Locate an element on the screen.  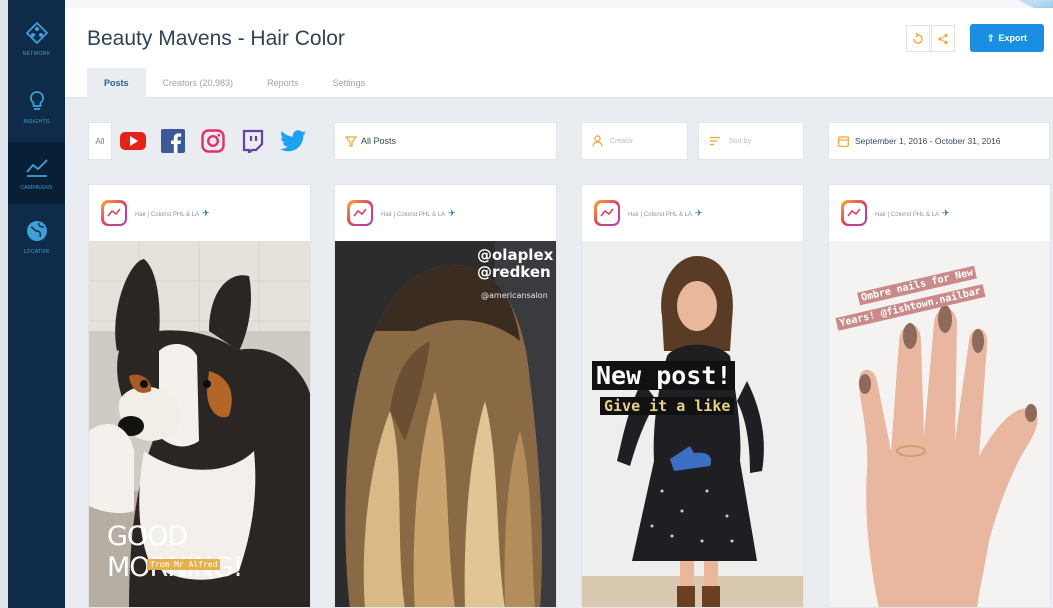
post-image-dog: GOOD MORNING! from Mr Alfred is located at coordinates (199, 424).